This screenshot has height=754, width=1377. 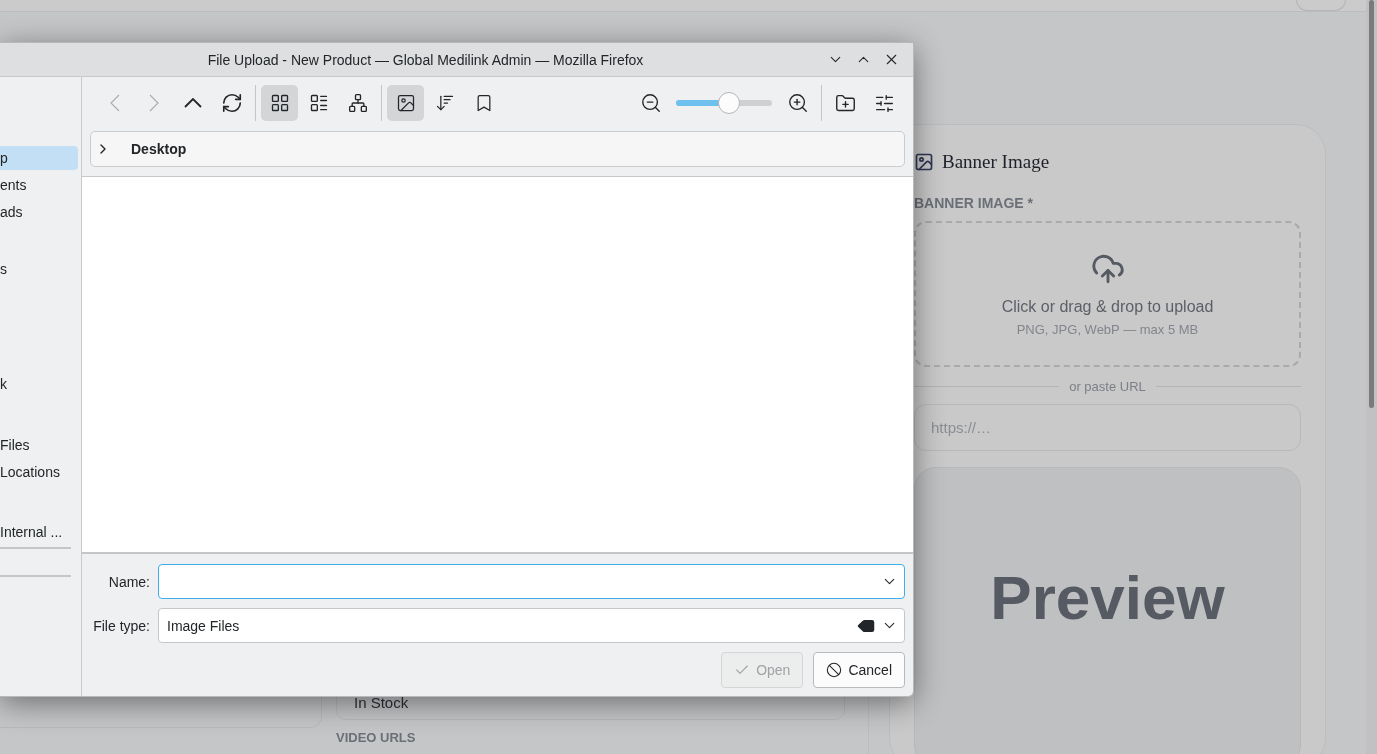 I want to click on breadcrumb-item: Desktop, so click(x=159, y=149).